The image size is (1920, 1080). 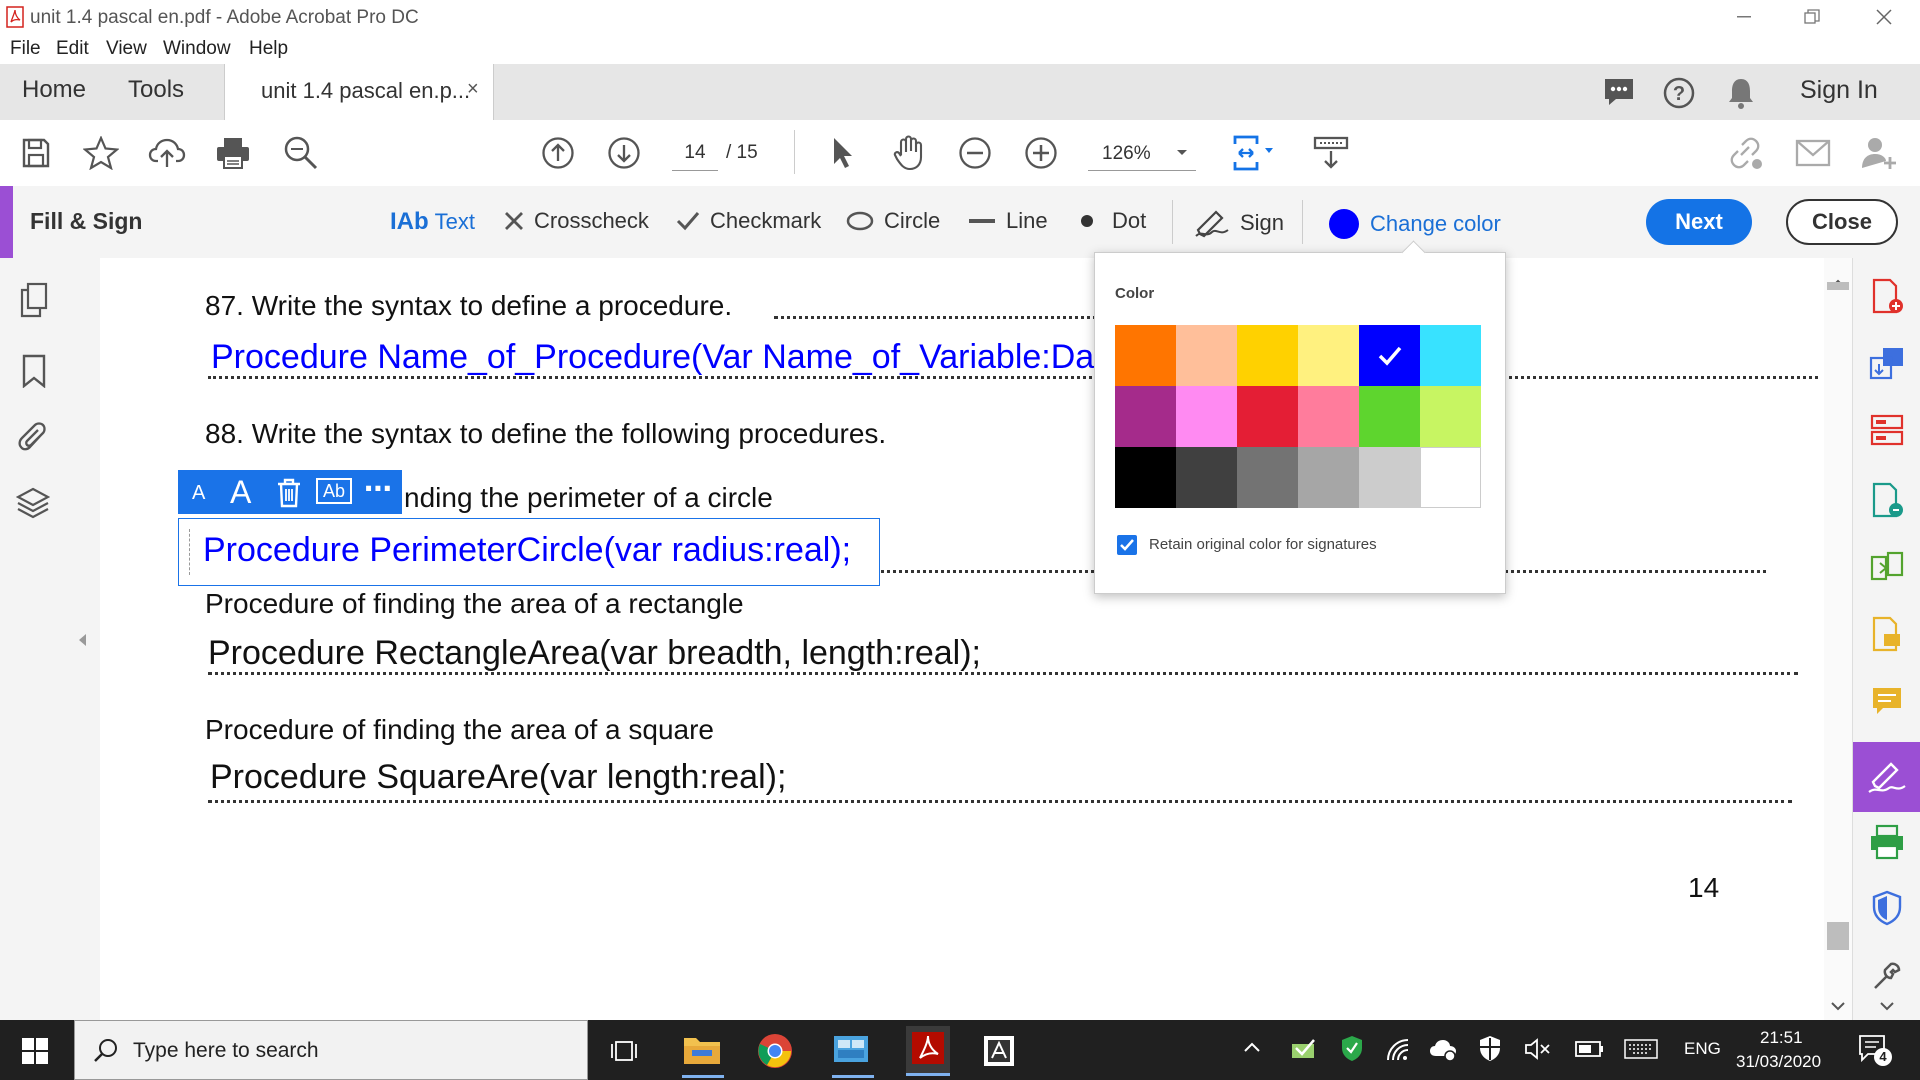 What do you see at coordinates (975, 153) in the screenshot?
I see `zoom-out-icon` at bounding box center [975, 153].